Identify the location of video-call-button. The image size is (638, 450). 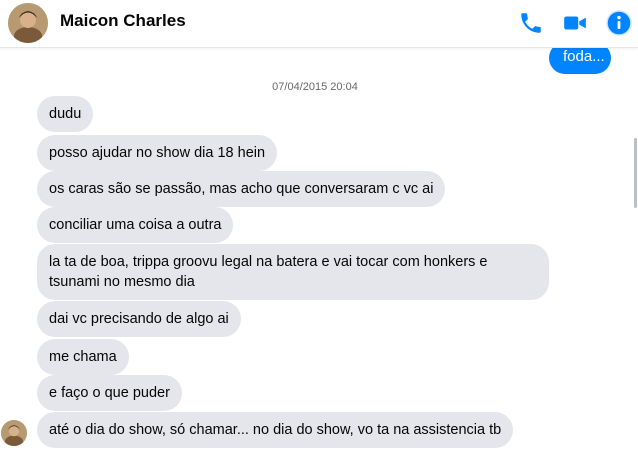
(575, 23).